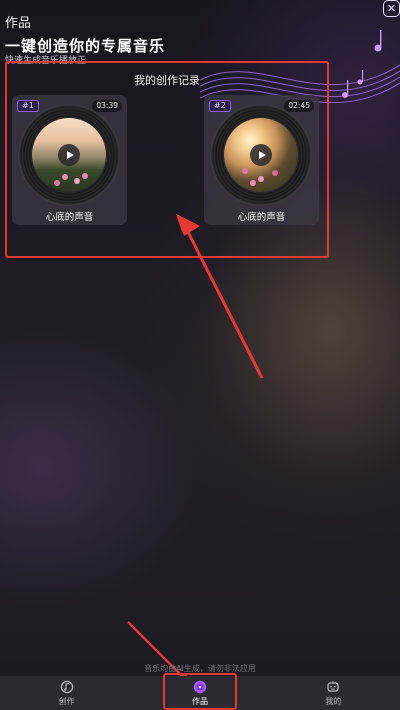 The height and width of the screenshot is (710, 400). What do you see at coordinates (333, 686) in the screenshot?
I see `robot-icon` at bounding box center [333, 686].